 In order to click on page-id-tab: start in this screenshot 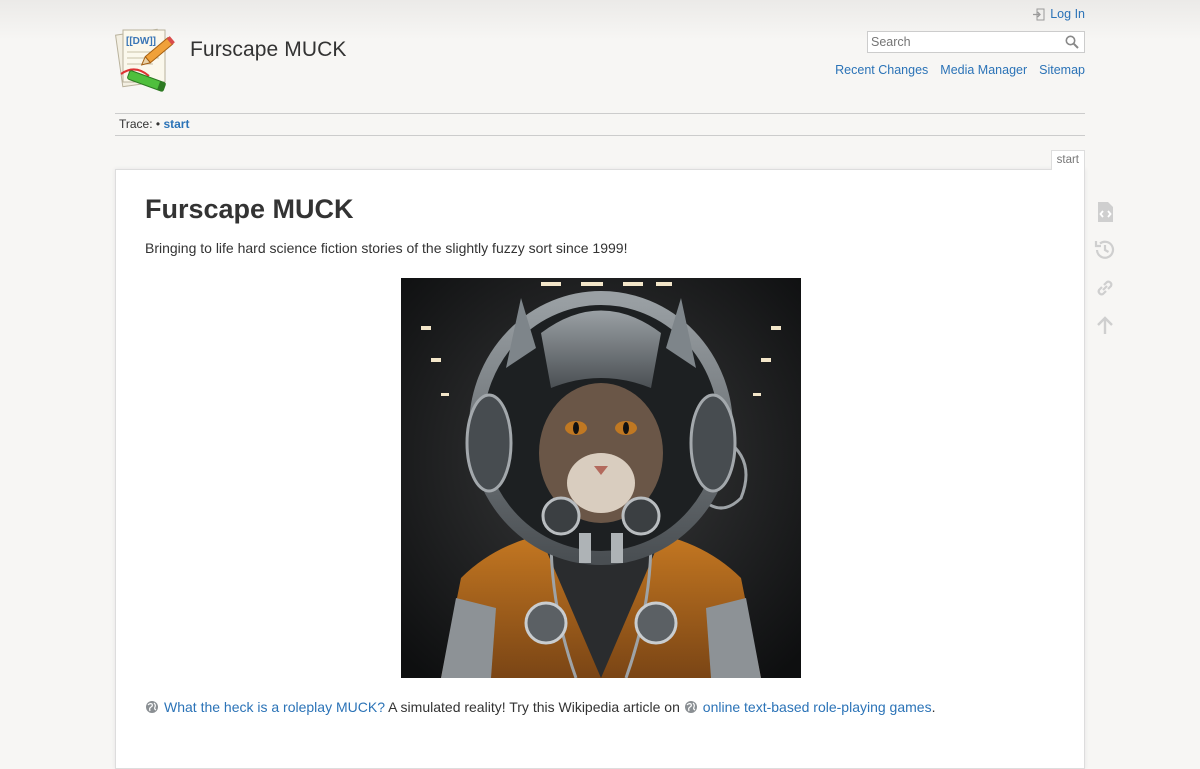, I will do `click(1067, 160)`.